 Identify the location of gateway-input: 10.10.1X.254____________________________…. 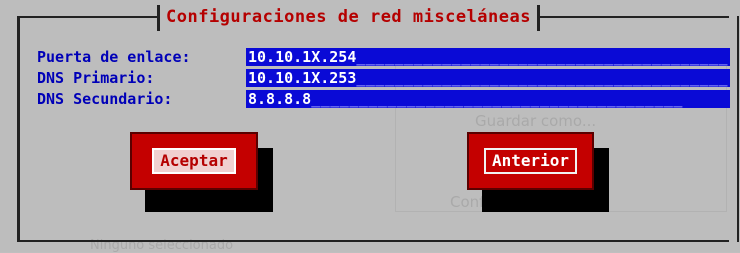
(488, 57).